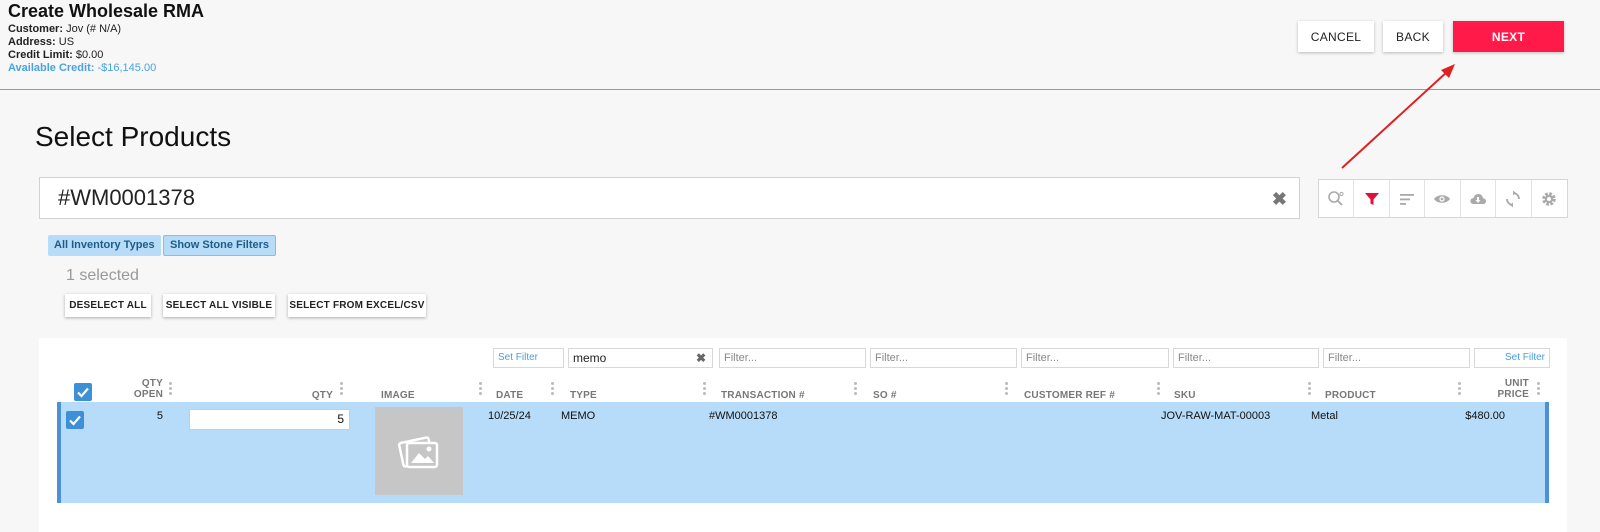 The width and height of the screenshot is (1600, 532). I want to click on search-options-icon, so click(1337, 198).